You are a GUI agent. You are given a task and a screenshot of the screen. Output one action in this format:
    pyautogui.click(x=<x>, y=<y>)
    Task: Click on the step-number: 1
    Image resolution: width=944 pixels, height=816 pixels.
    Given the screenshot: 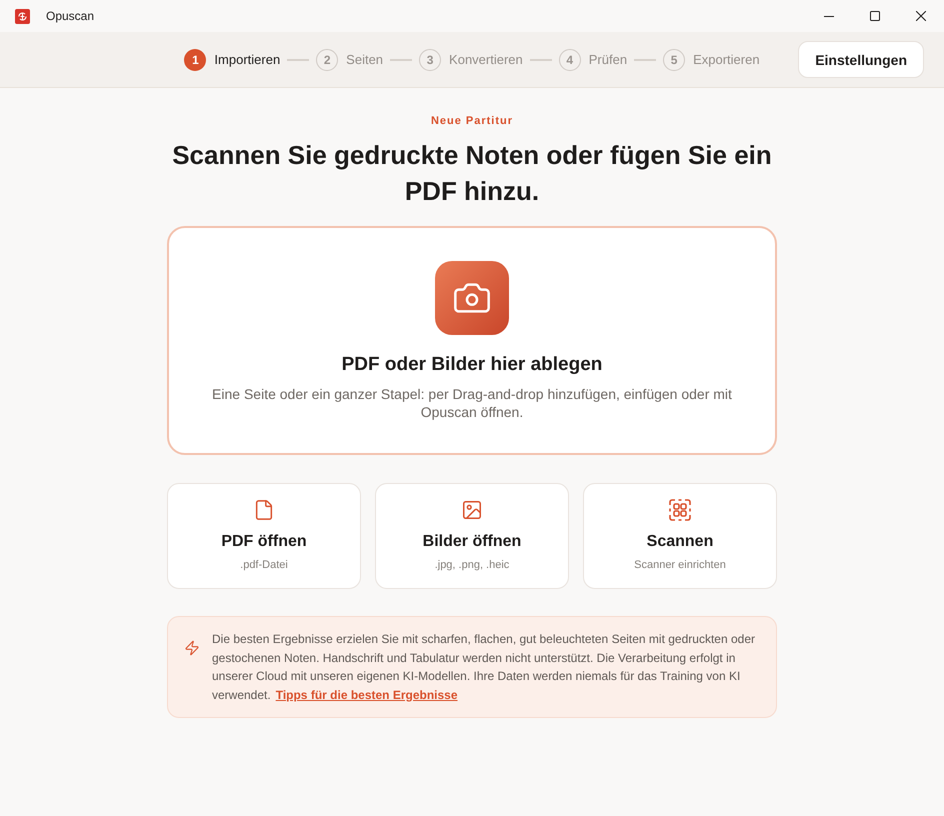 What is the action you would take?
    pyautogui.click(x=195, y=59)
    